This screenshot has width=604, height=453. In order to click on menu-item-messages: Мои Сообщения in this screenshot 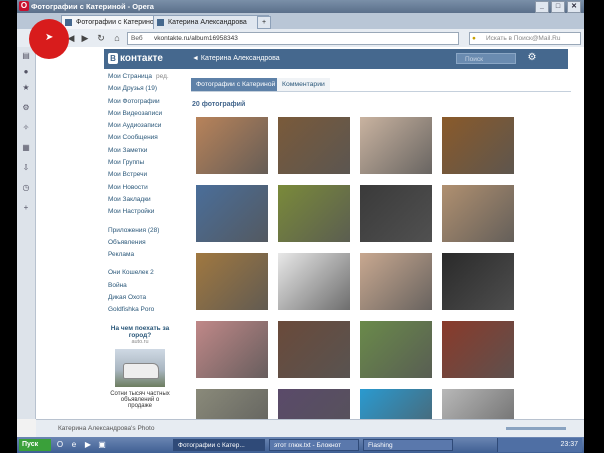, I will do `click(148, 140)`.